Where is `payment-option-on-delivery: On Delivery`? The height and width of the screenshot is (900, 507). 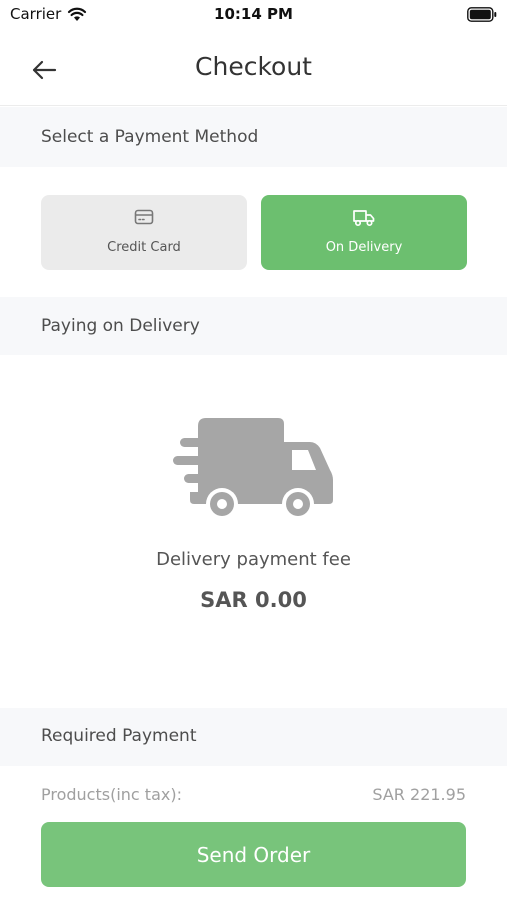
payment-option-on-delivery: On Delivery is located at coordinates (364, 232).